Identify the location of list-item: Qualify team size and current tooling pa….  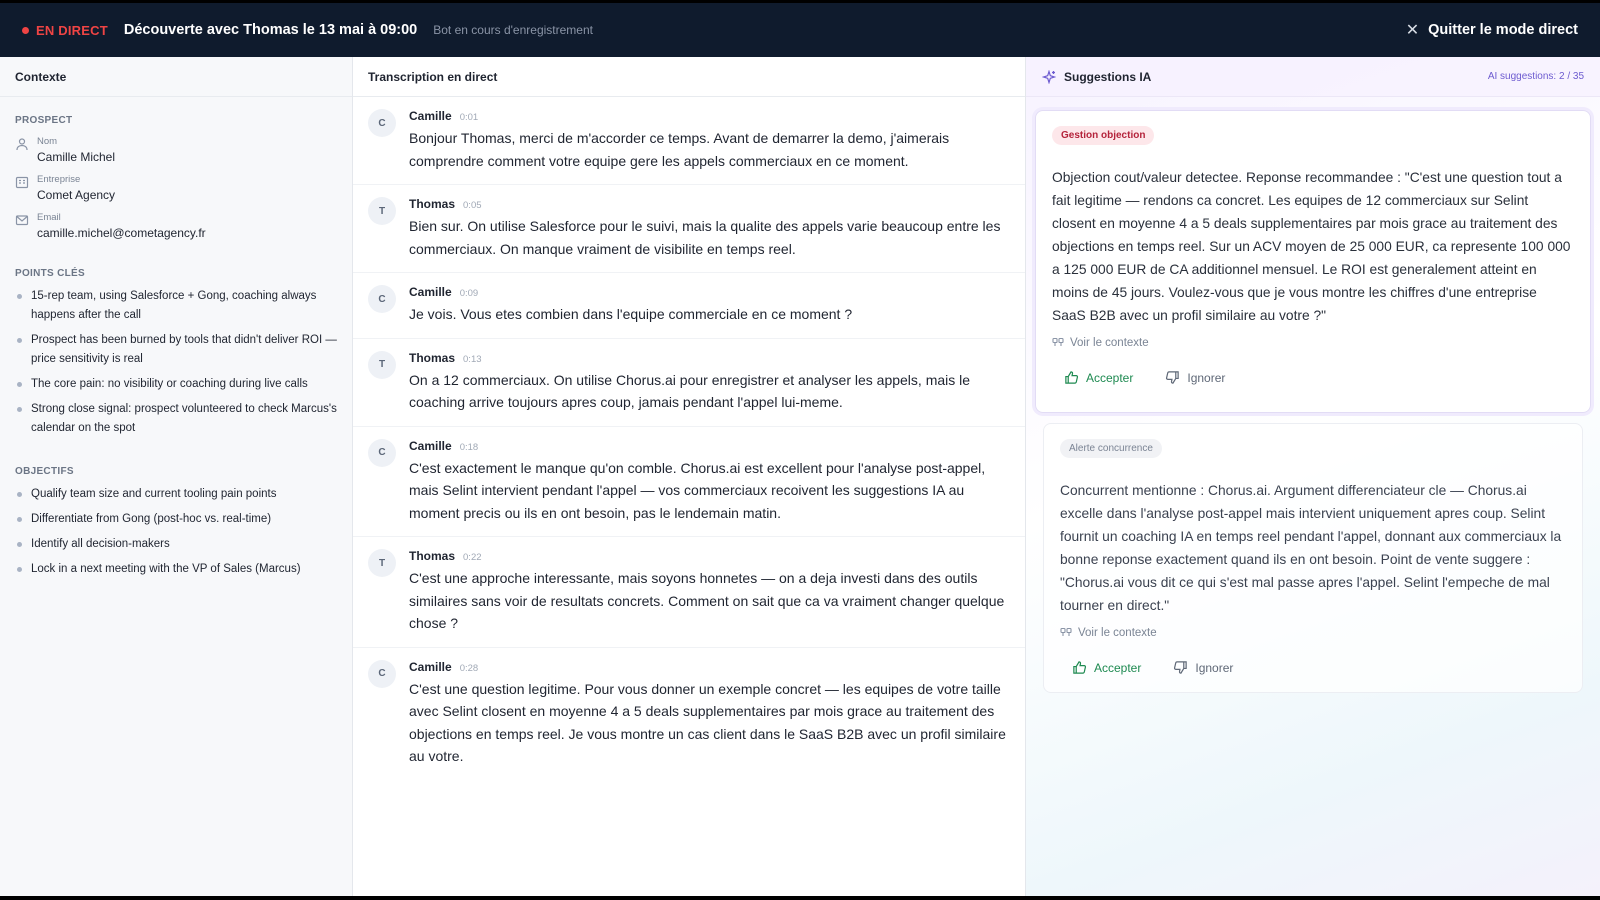
(176, 494).